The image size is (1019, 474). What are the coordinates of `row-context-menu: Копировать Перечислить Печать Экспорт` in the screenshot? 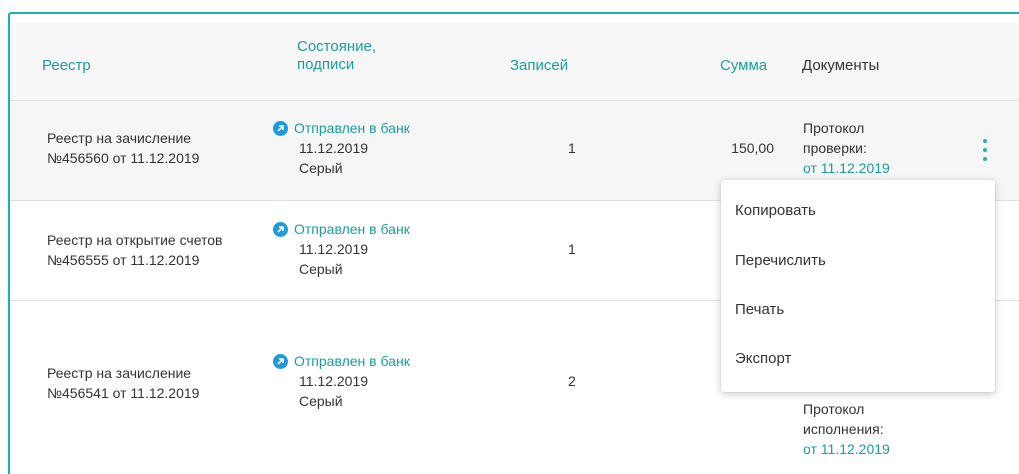 It's located at (858, 286).